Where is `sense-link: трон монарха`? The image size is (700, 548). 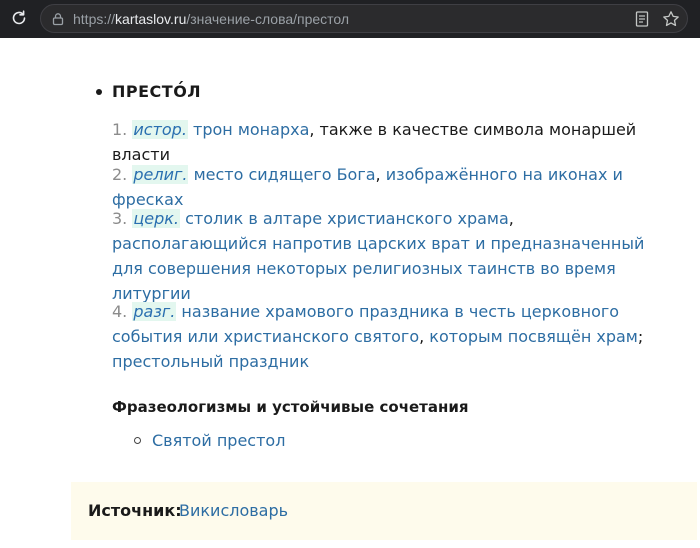
sense-link: трон монарха is located at coordinates (251, 129).